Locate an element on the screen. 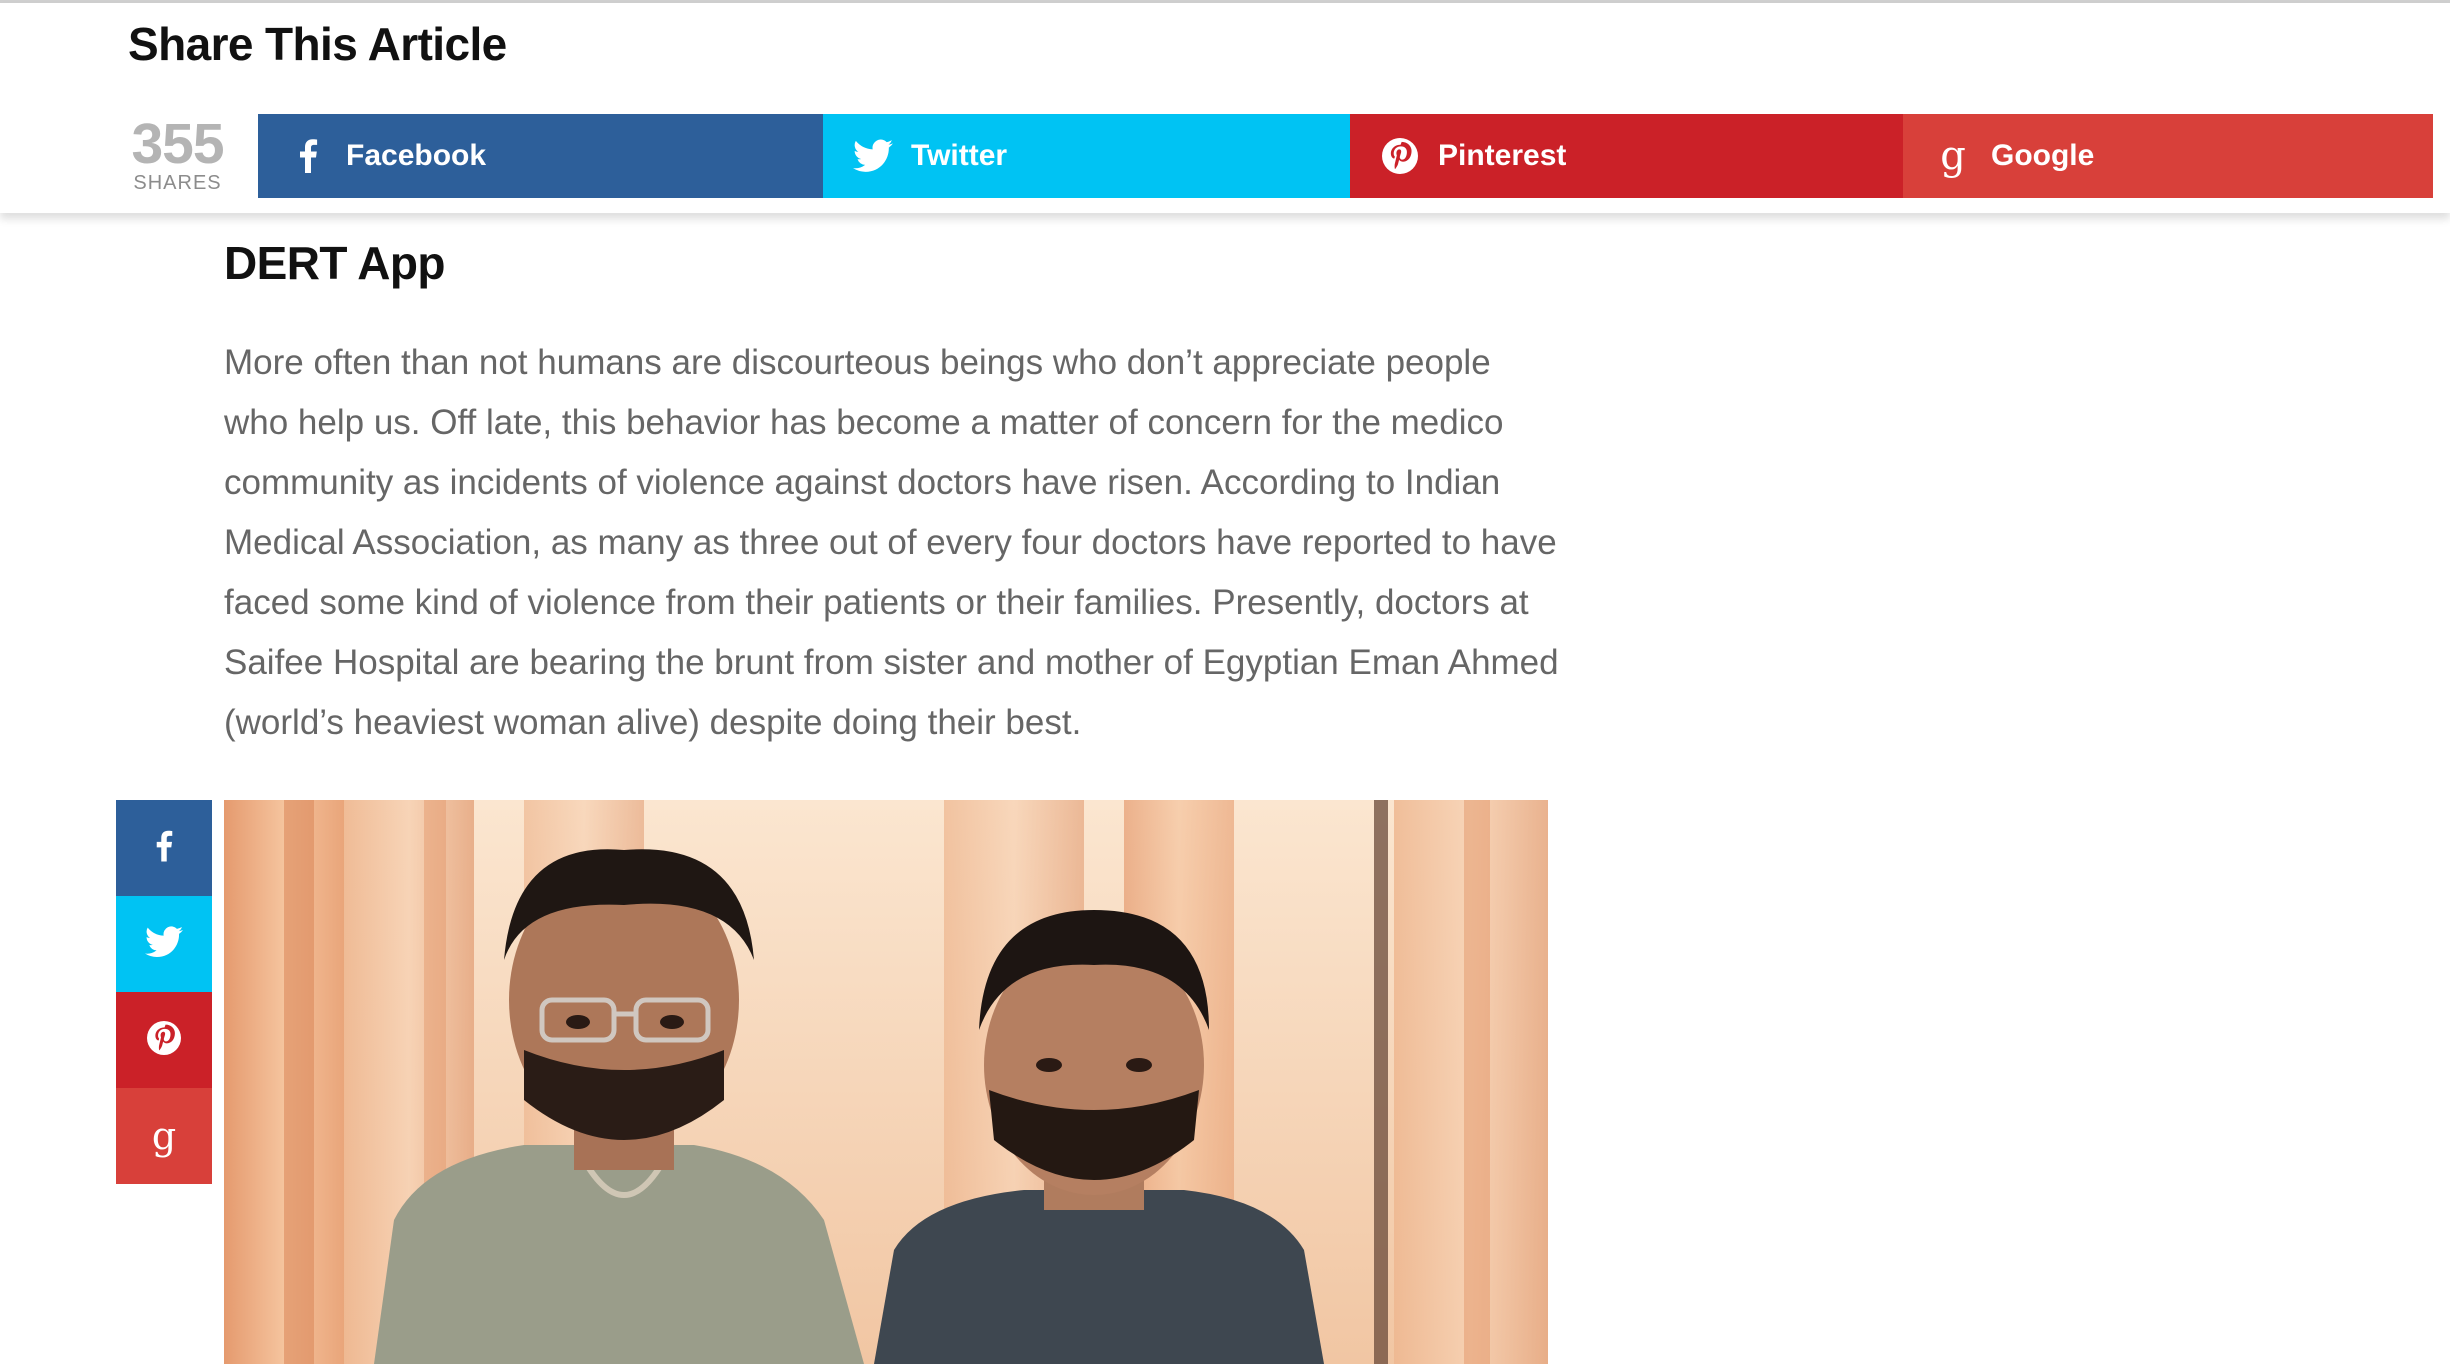 The image size is (2450, 1364). google-share-label: Google is located at coordinates (2043, 155).